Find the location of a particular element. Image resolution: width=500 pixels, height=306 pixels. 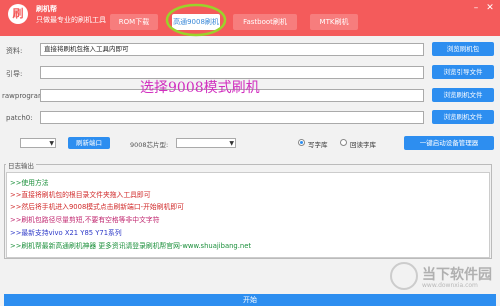

device-manager-button: 一键启动设备管理器 is located at coordinates (449, 143).